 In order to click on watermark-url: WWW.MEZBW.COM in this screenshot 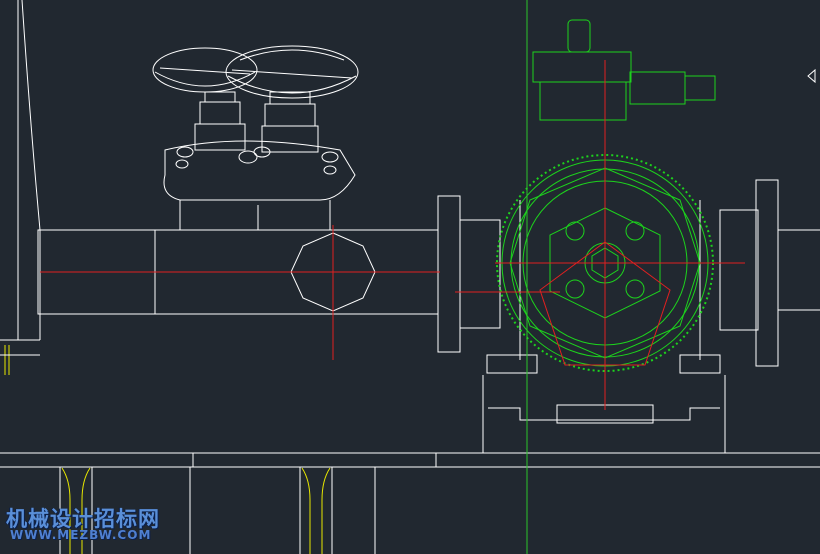, I will do `click(80, 535)`.